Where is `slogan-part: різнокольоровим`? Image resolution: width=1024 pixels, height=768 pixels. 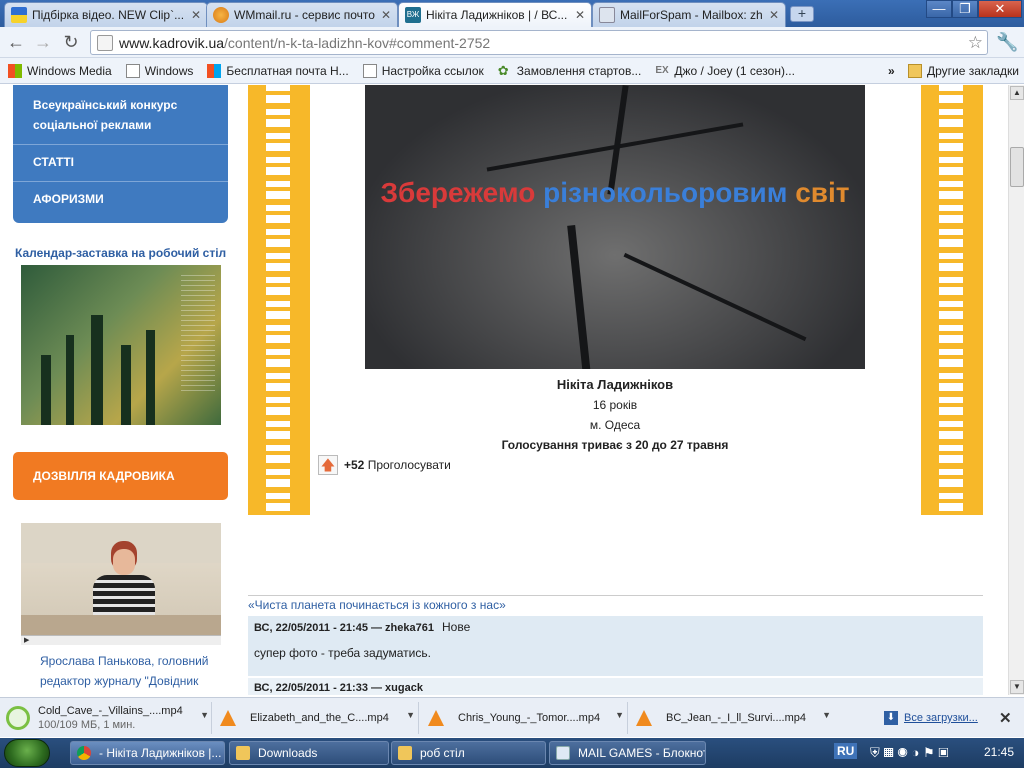 slogan-part: різнокольоровим is located at coordinates (669, 192).